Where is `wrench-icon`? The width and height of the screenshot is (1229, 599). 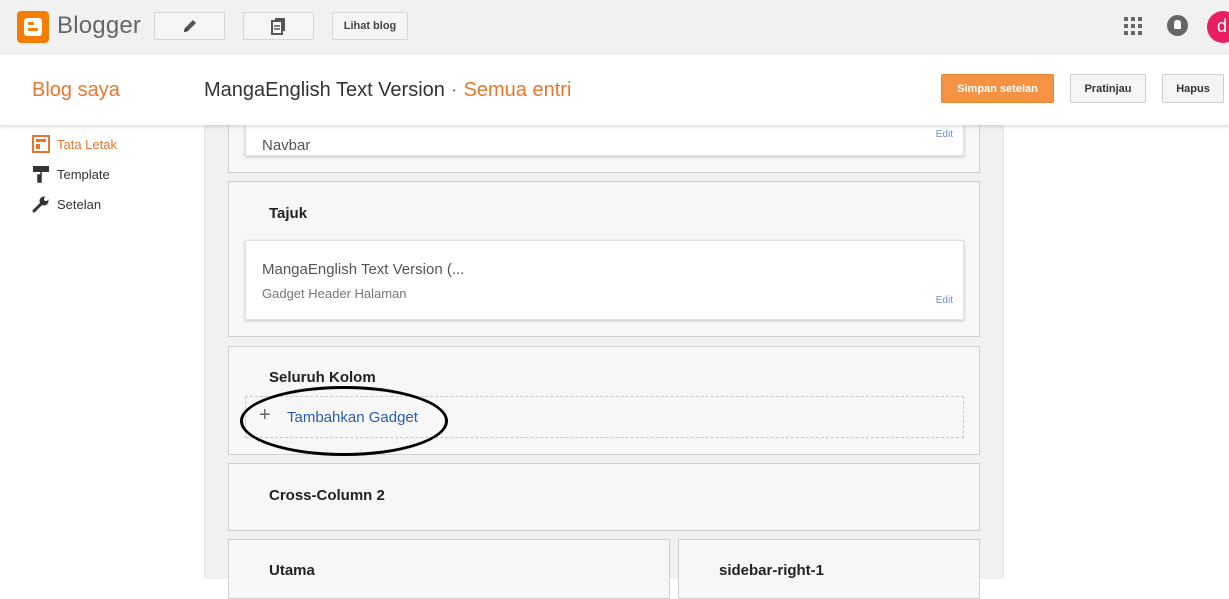 wrench-icon is located at coordinates (40, 204).